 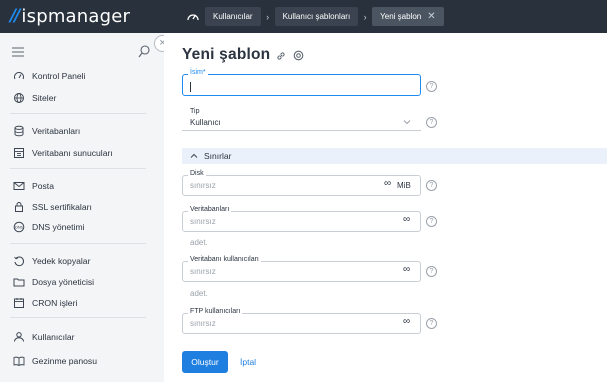 What do you see at coordinates (58, 227) in the screenshot?
I see `sidebar-item-label: DNS yönetimi` at bounding box center [58, 227].